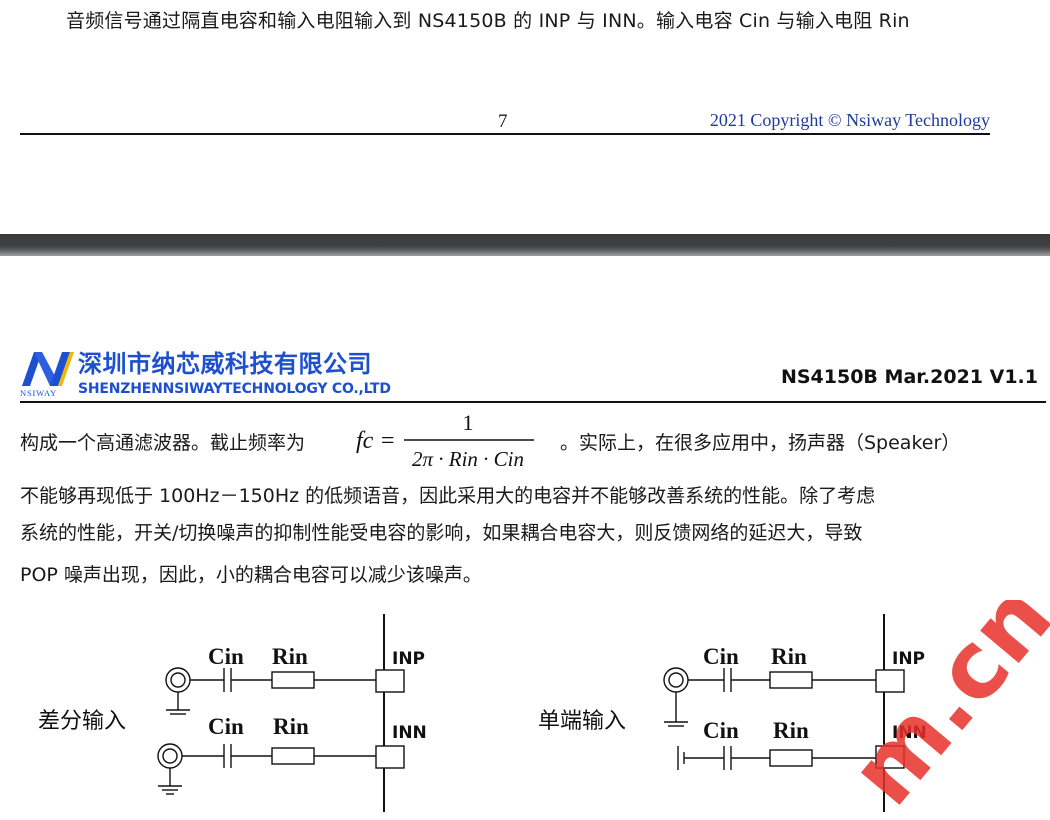 Image resolution: width=1050 pixels, height=820 pixels. What do you see at coordinates (408, 659) in the screenshot?
I see `pin-inp-label: INP` at bounding box center [408, 659].